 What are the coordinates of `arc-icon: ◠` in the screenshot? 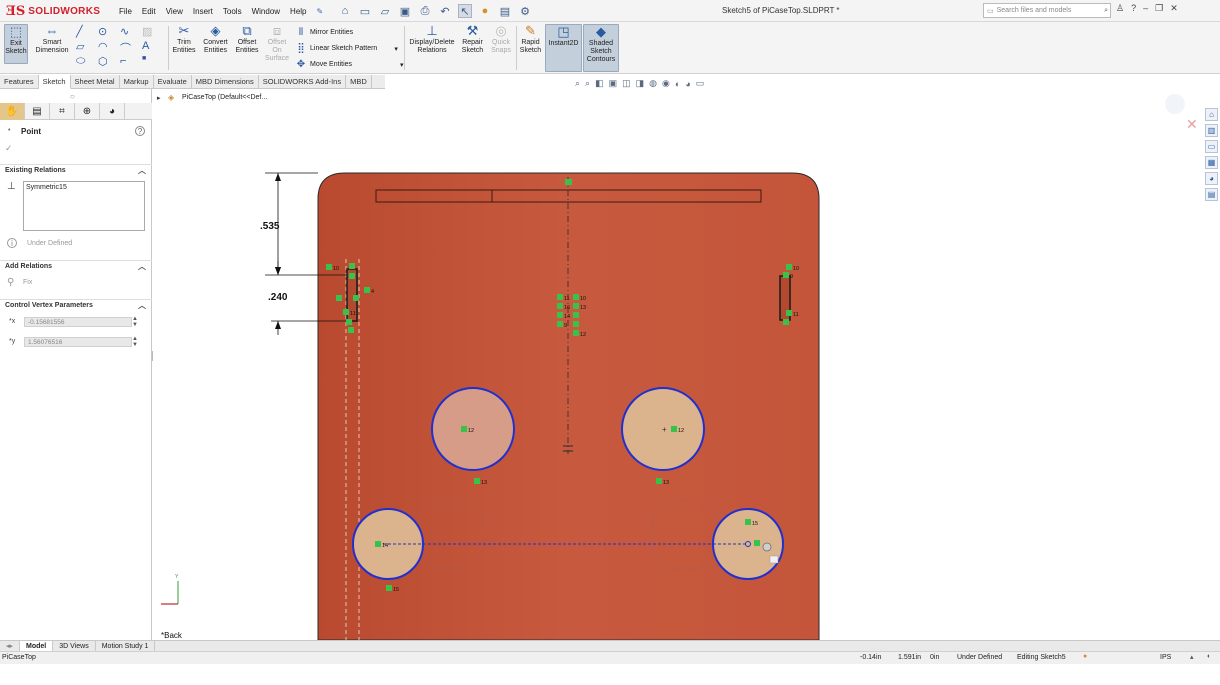 It's located at (108, 47).